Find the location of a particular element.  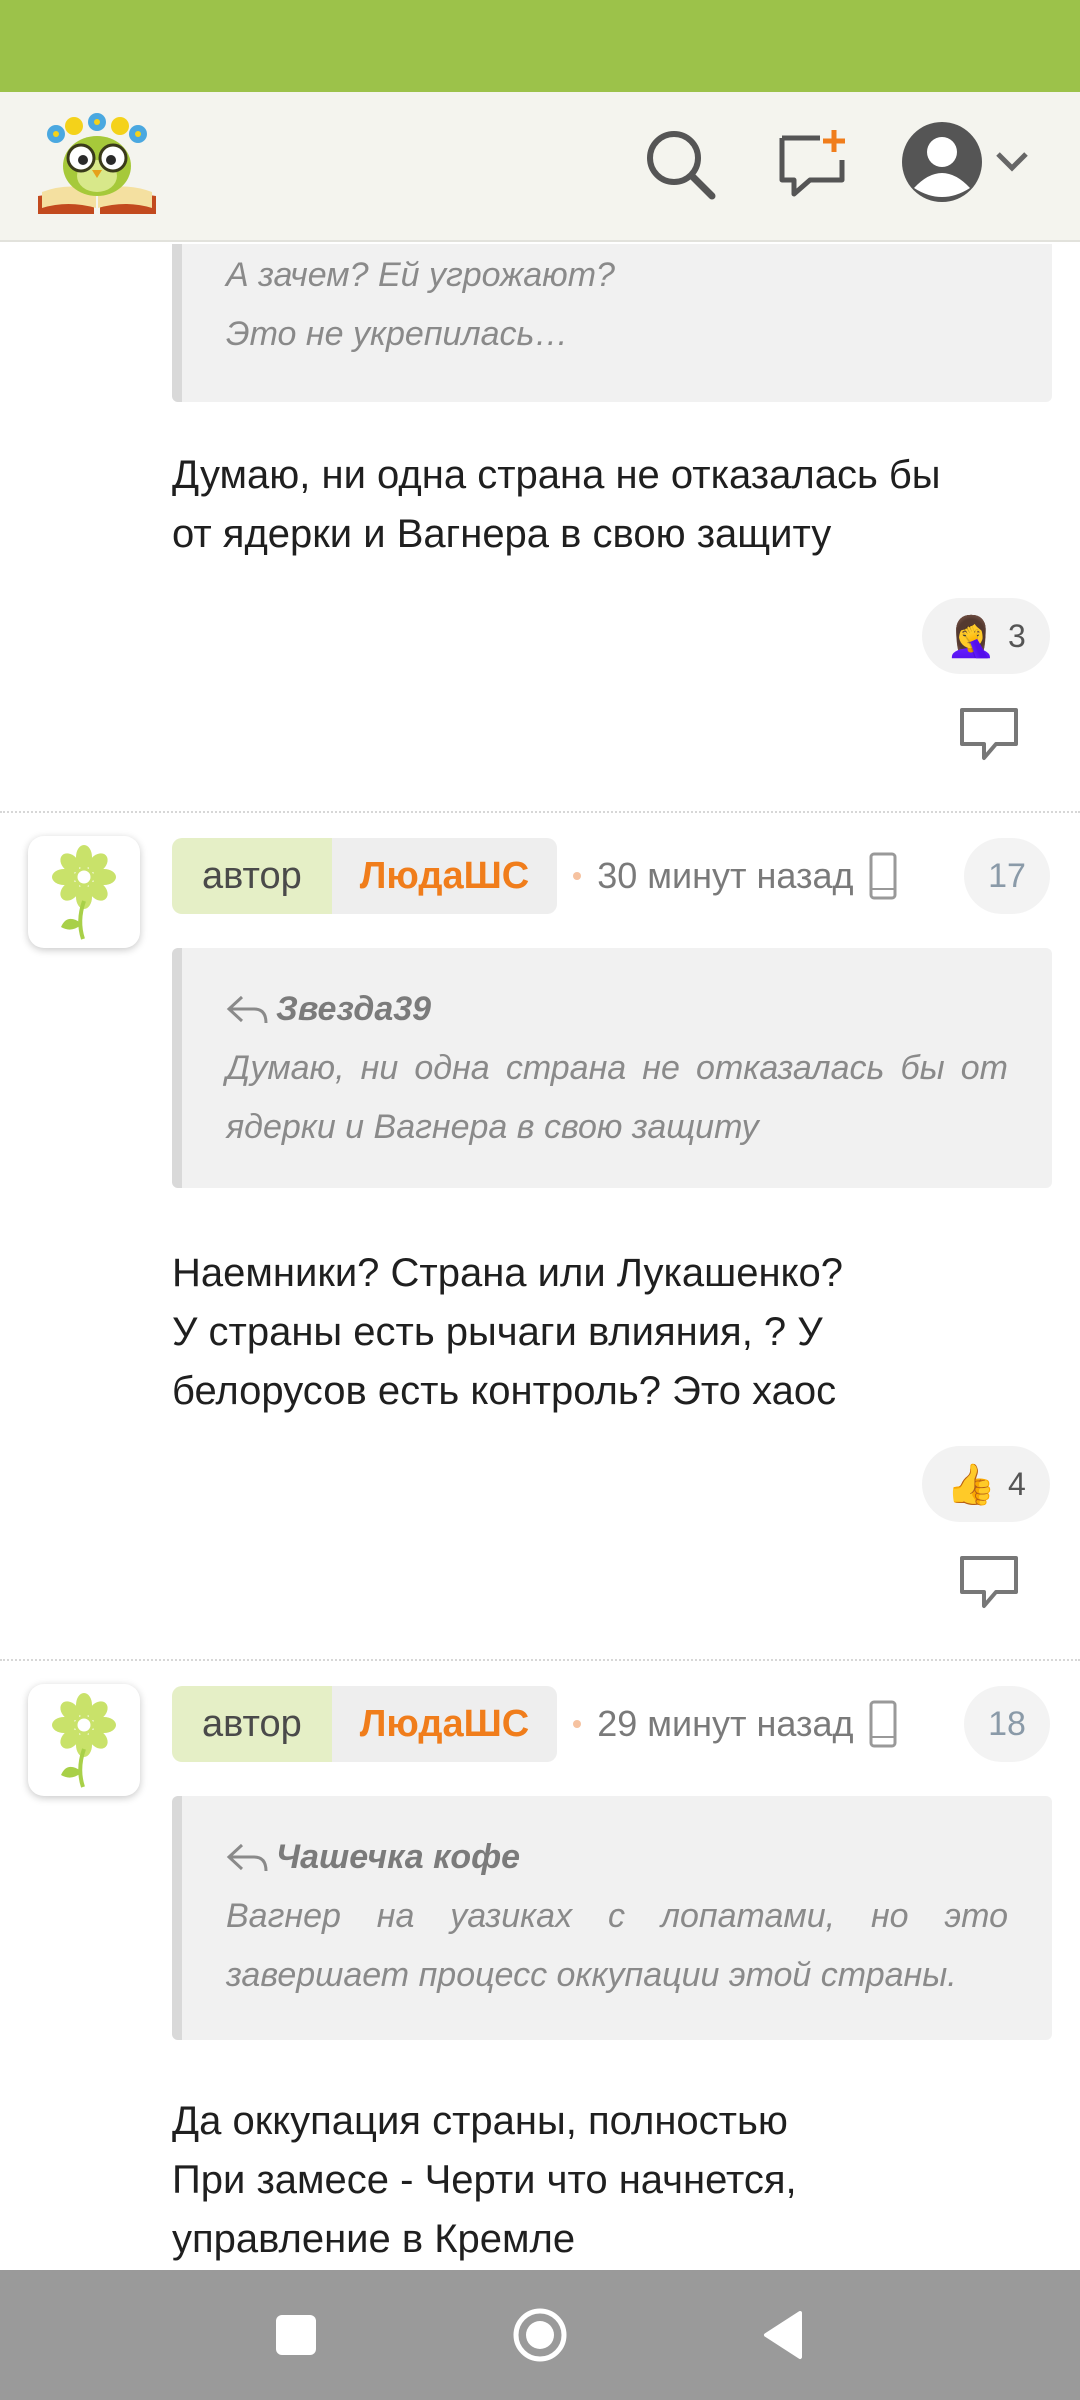

back-icon is located at coordinates (784, 2335).